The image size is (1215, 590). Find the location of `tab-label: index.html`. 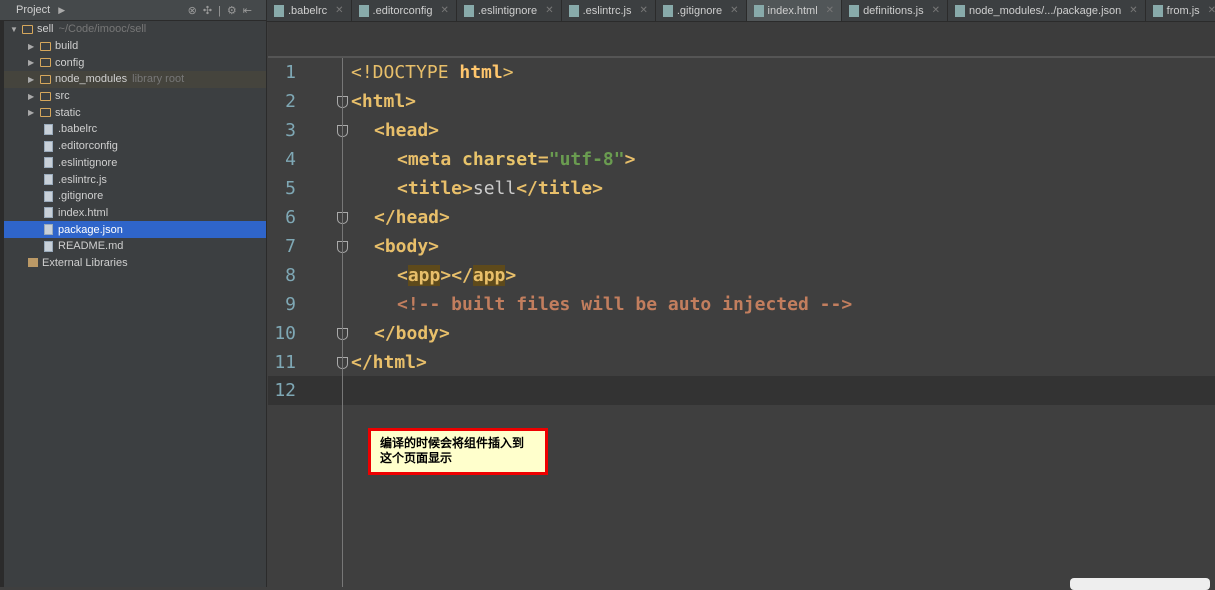

tab-label: index.html is located at coordinates (792, 10).